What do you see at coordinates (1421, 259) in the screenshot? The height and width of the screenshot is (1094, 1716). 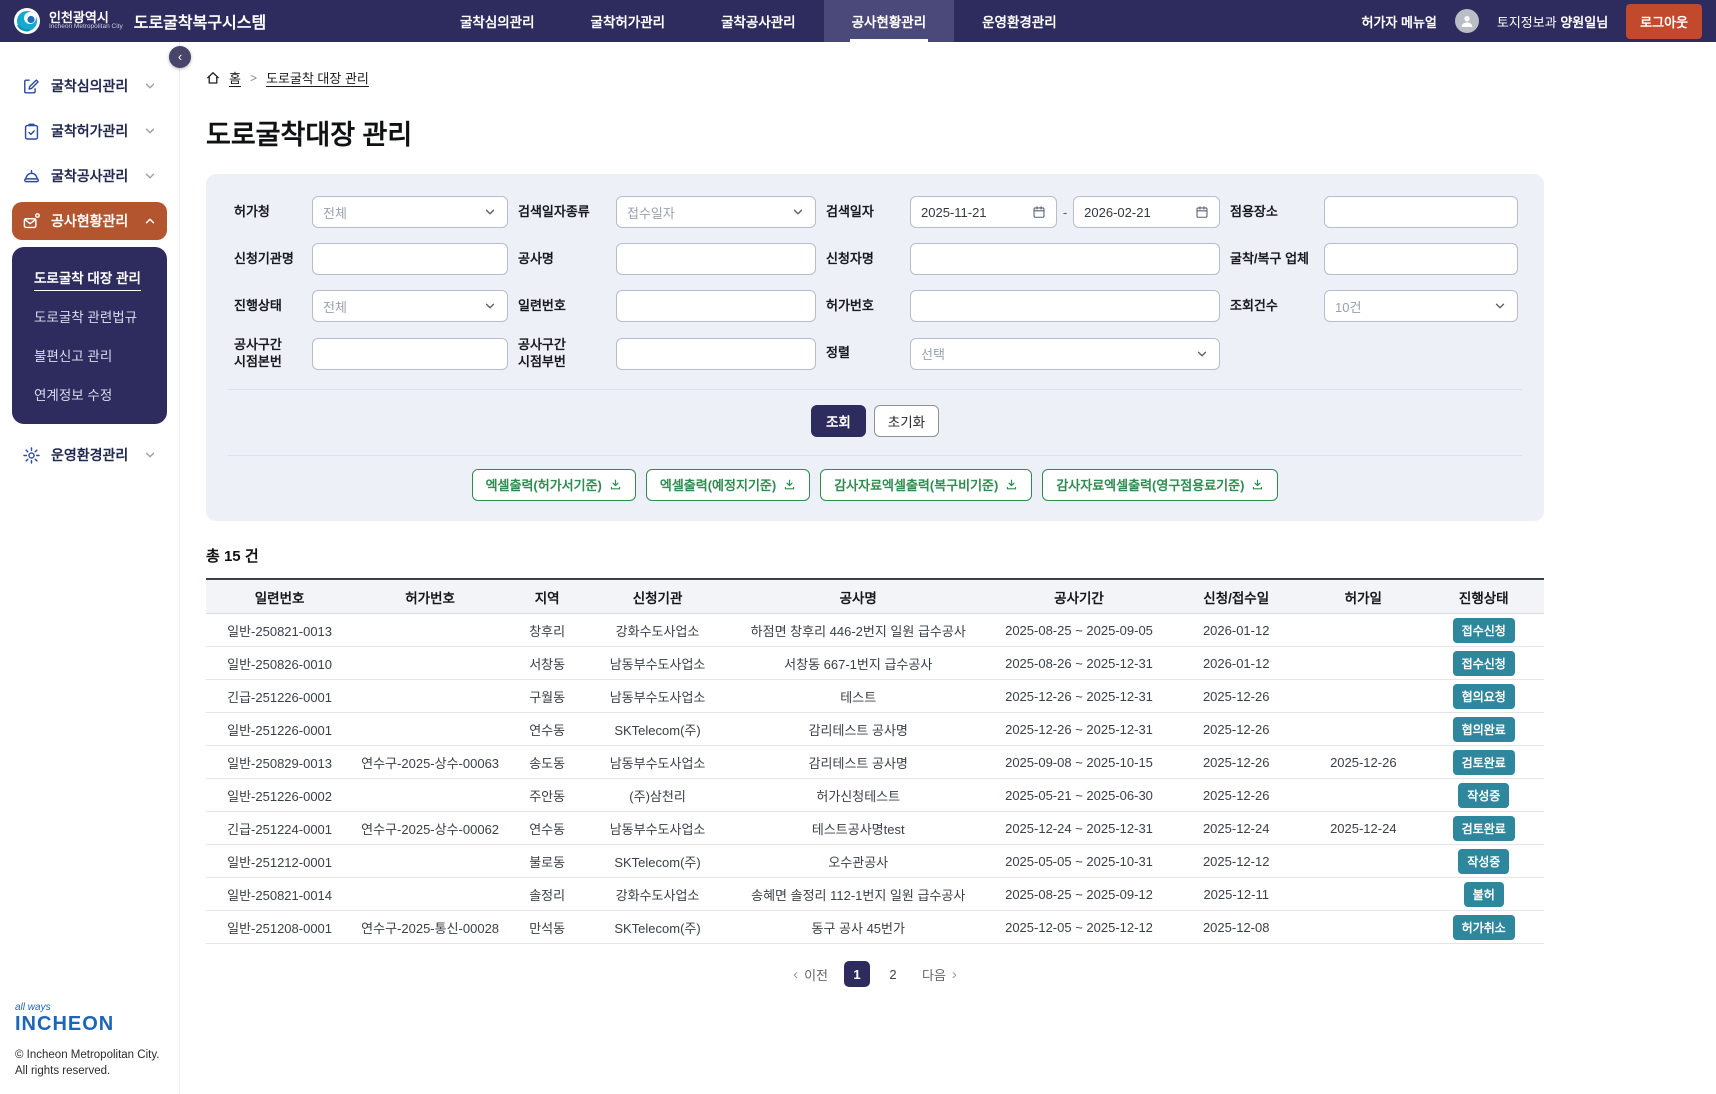 I see `contractor-input` at bounding box center [1421, 259].